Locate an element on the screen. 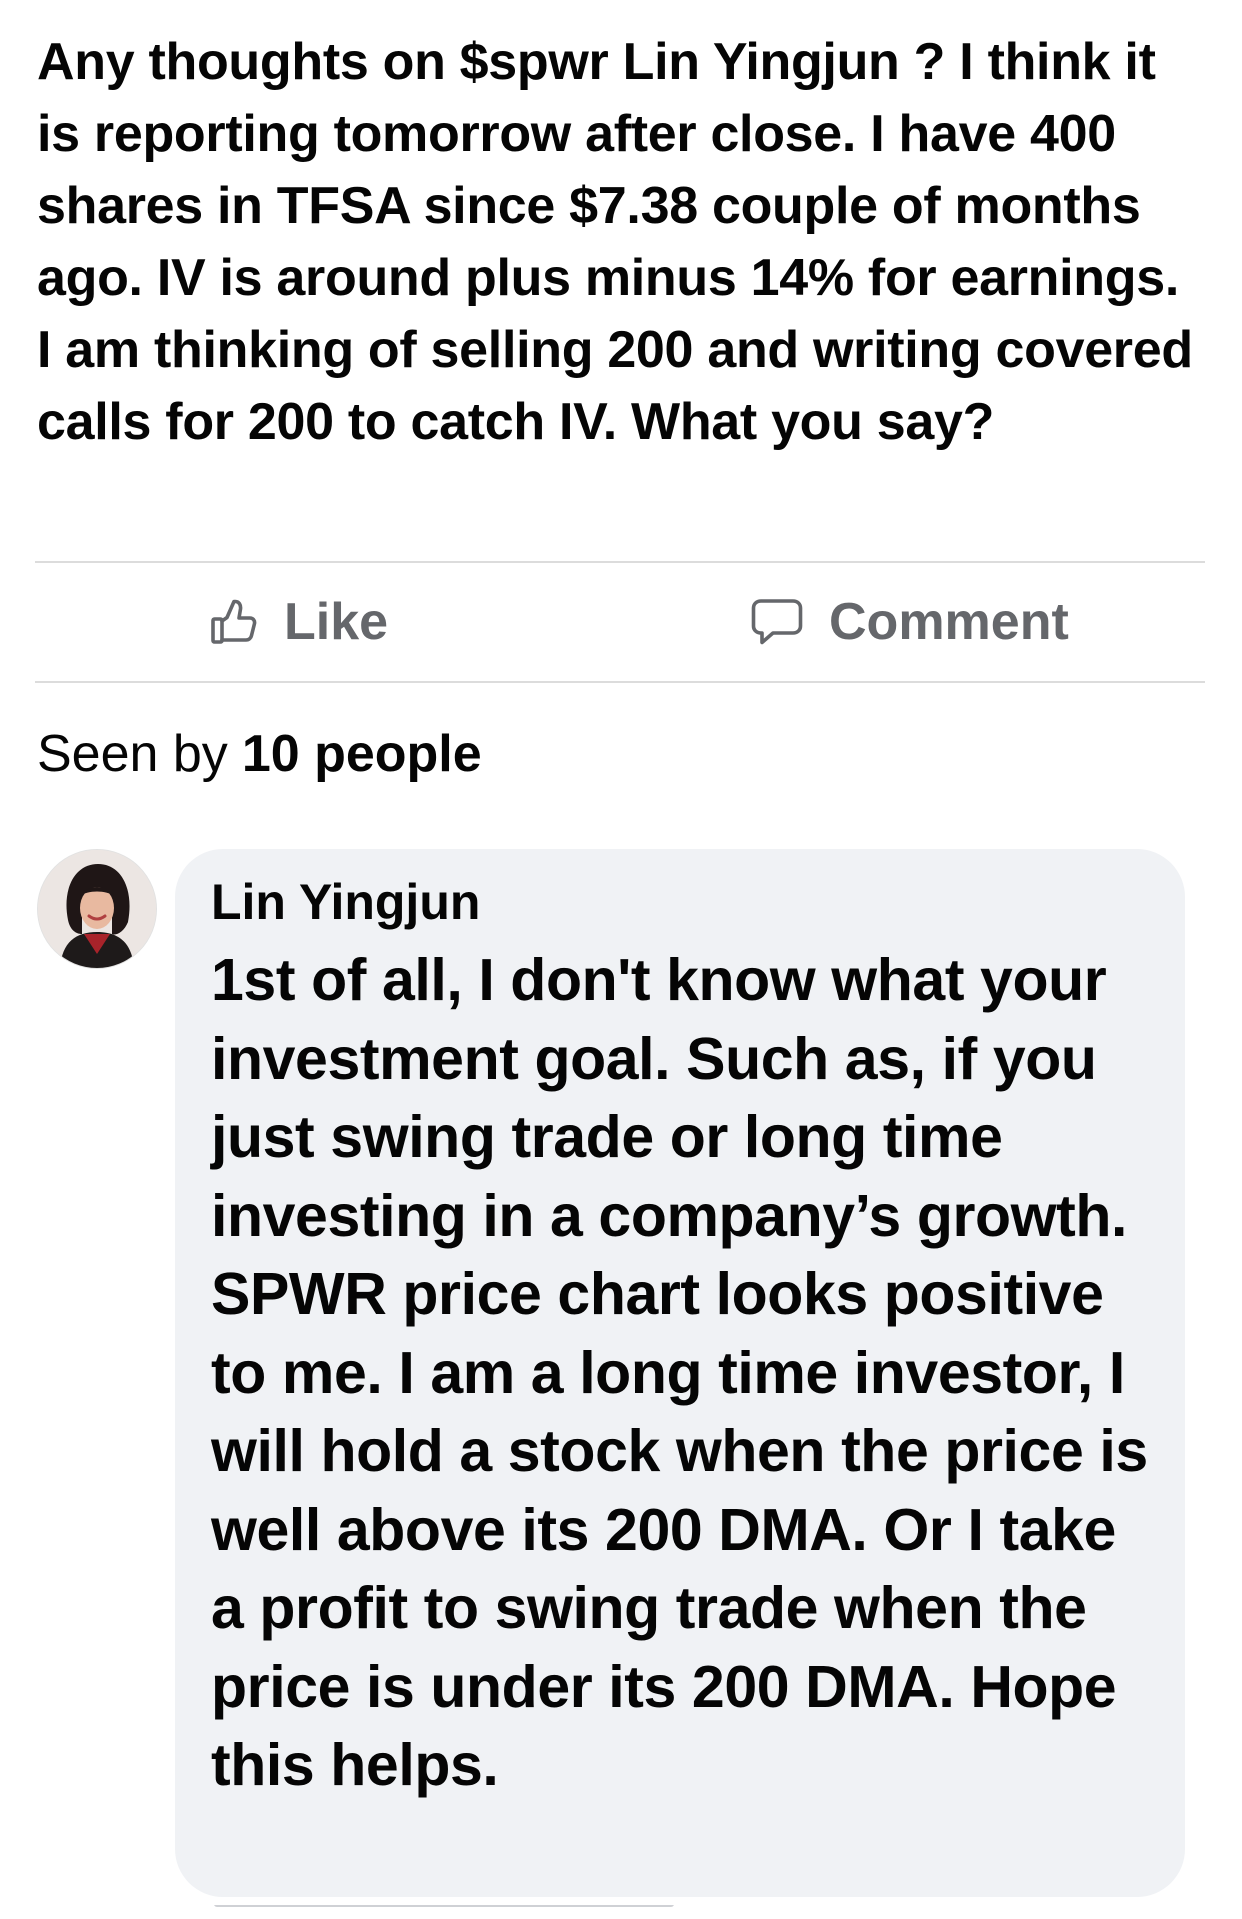 This screenshot has width=1242, height=1919. mention-link: Lin Yingjun is located at coordinates (761, 62).